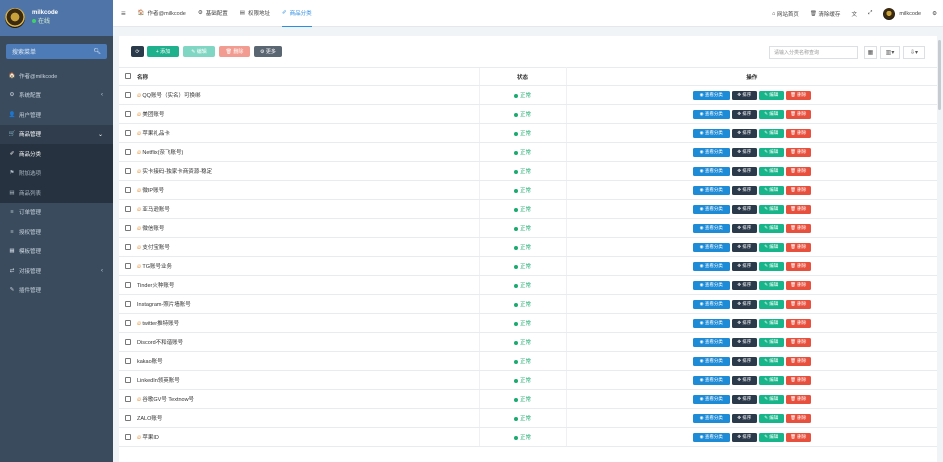 The height and width of the screenshot is (462, 943). Describe the element at coordinates (97, 51) in the screenshot. I see `search-icon: 🔍︎` at that location.